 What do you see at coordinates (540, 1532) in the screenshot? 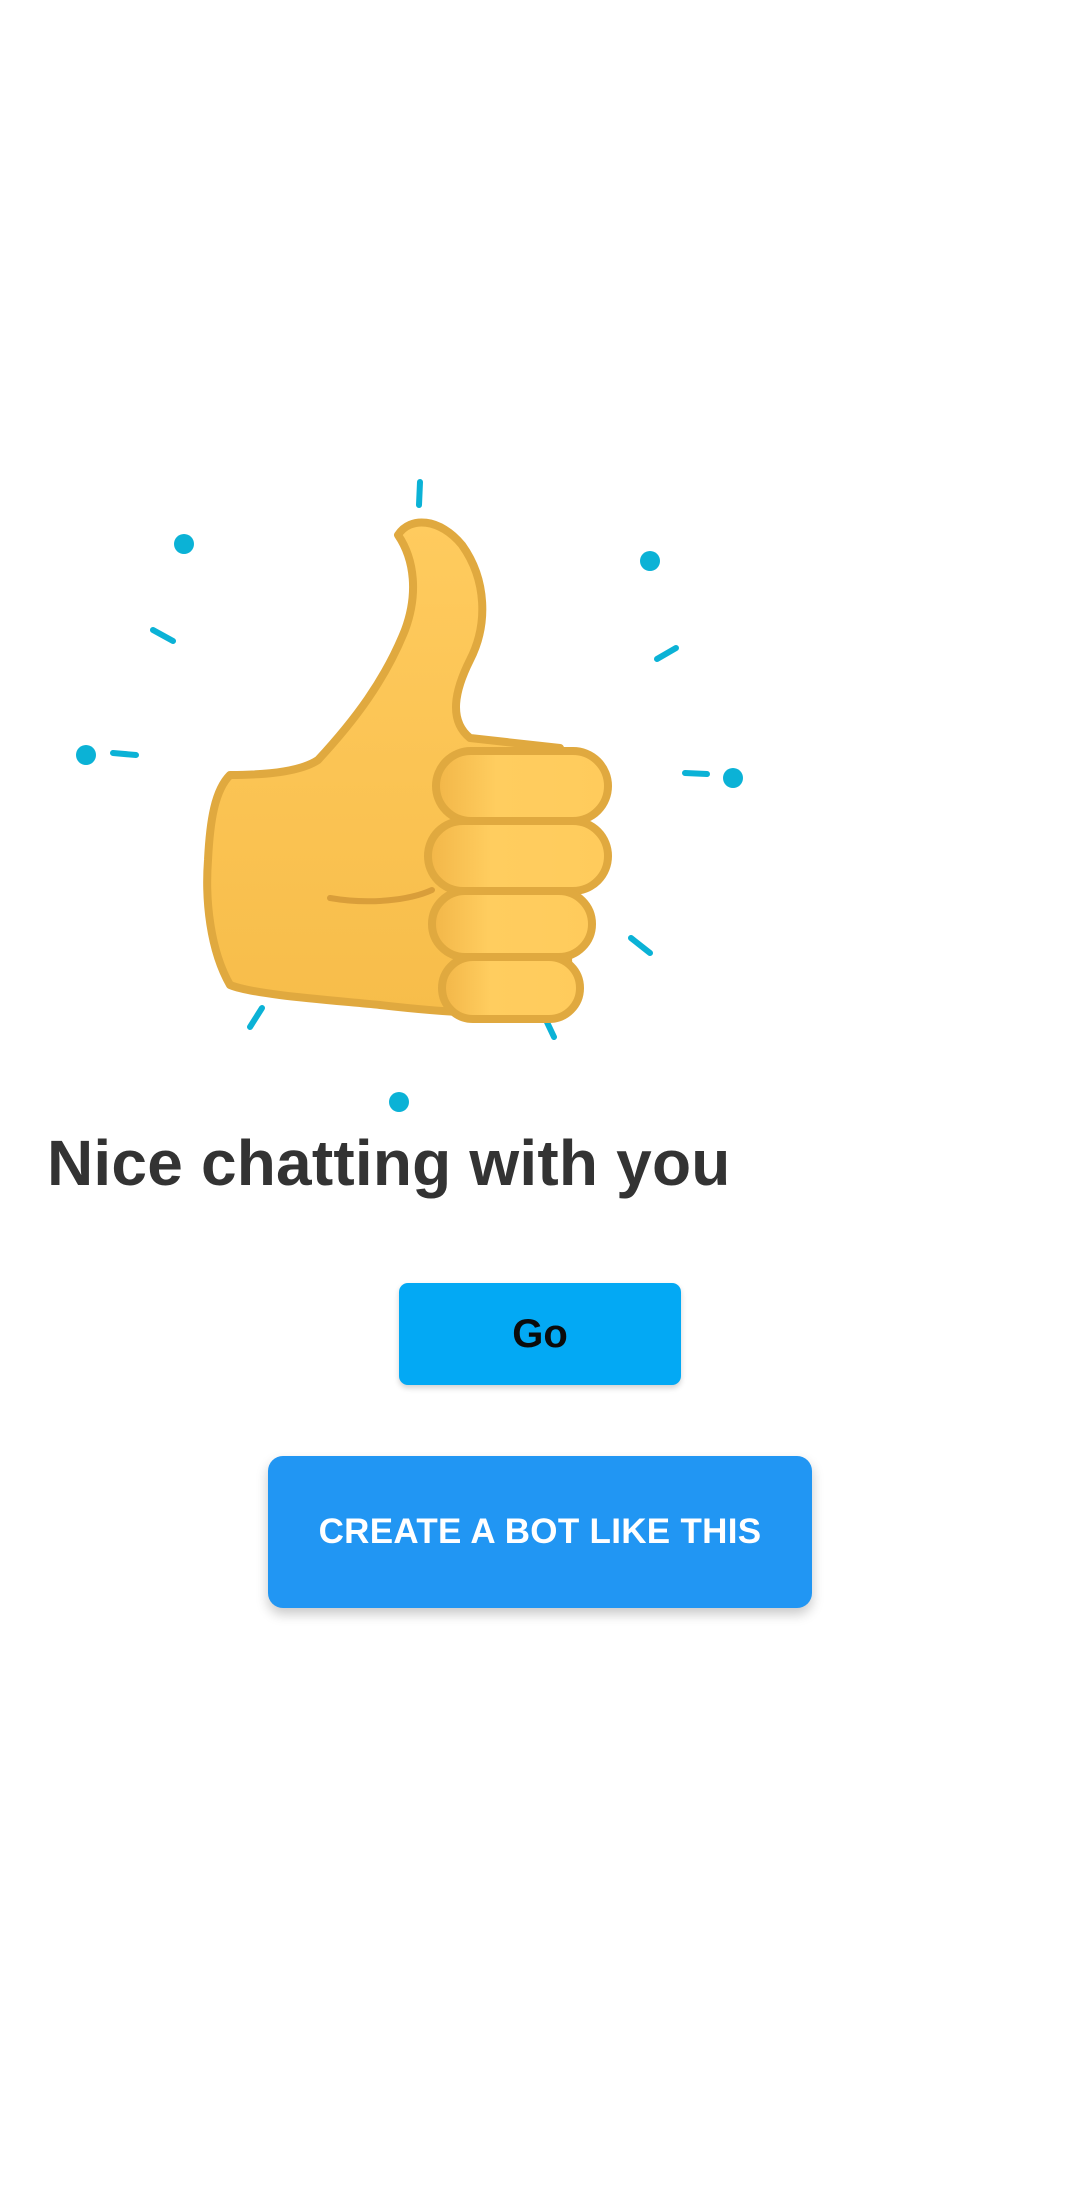
I see `create-bot-button: CREATE A BOT LIKE THIS` at bounding box center [540, 1532].